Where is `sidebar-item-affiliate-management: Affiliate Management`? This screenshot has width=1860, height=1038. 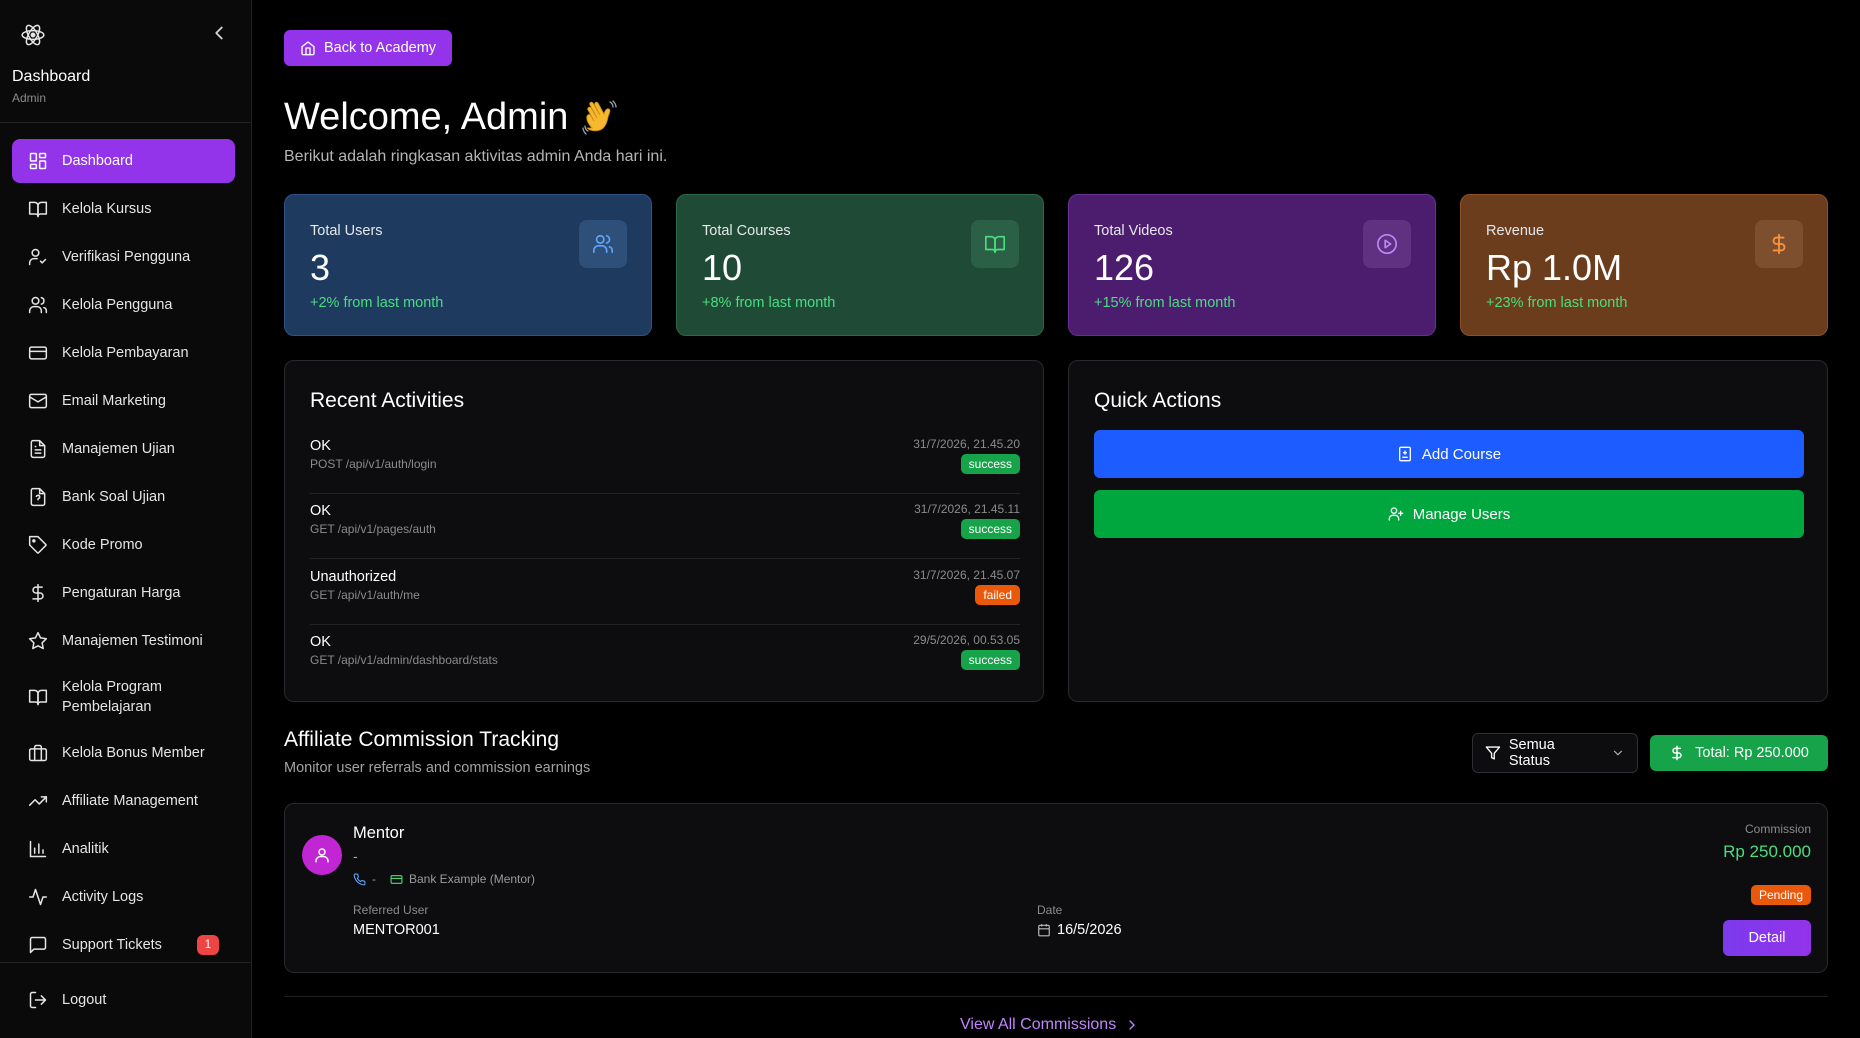 sidebar-item-affiliate-management: Affiliate Management is located at coordinates (123, 801).